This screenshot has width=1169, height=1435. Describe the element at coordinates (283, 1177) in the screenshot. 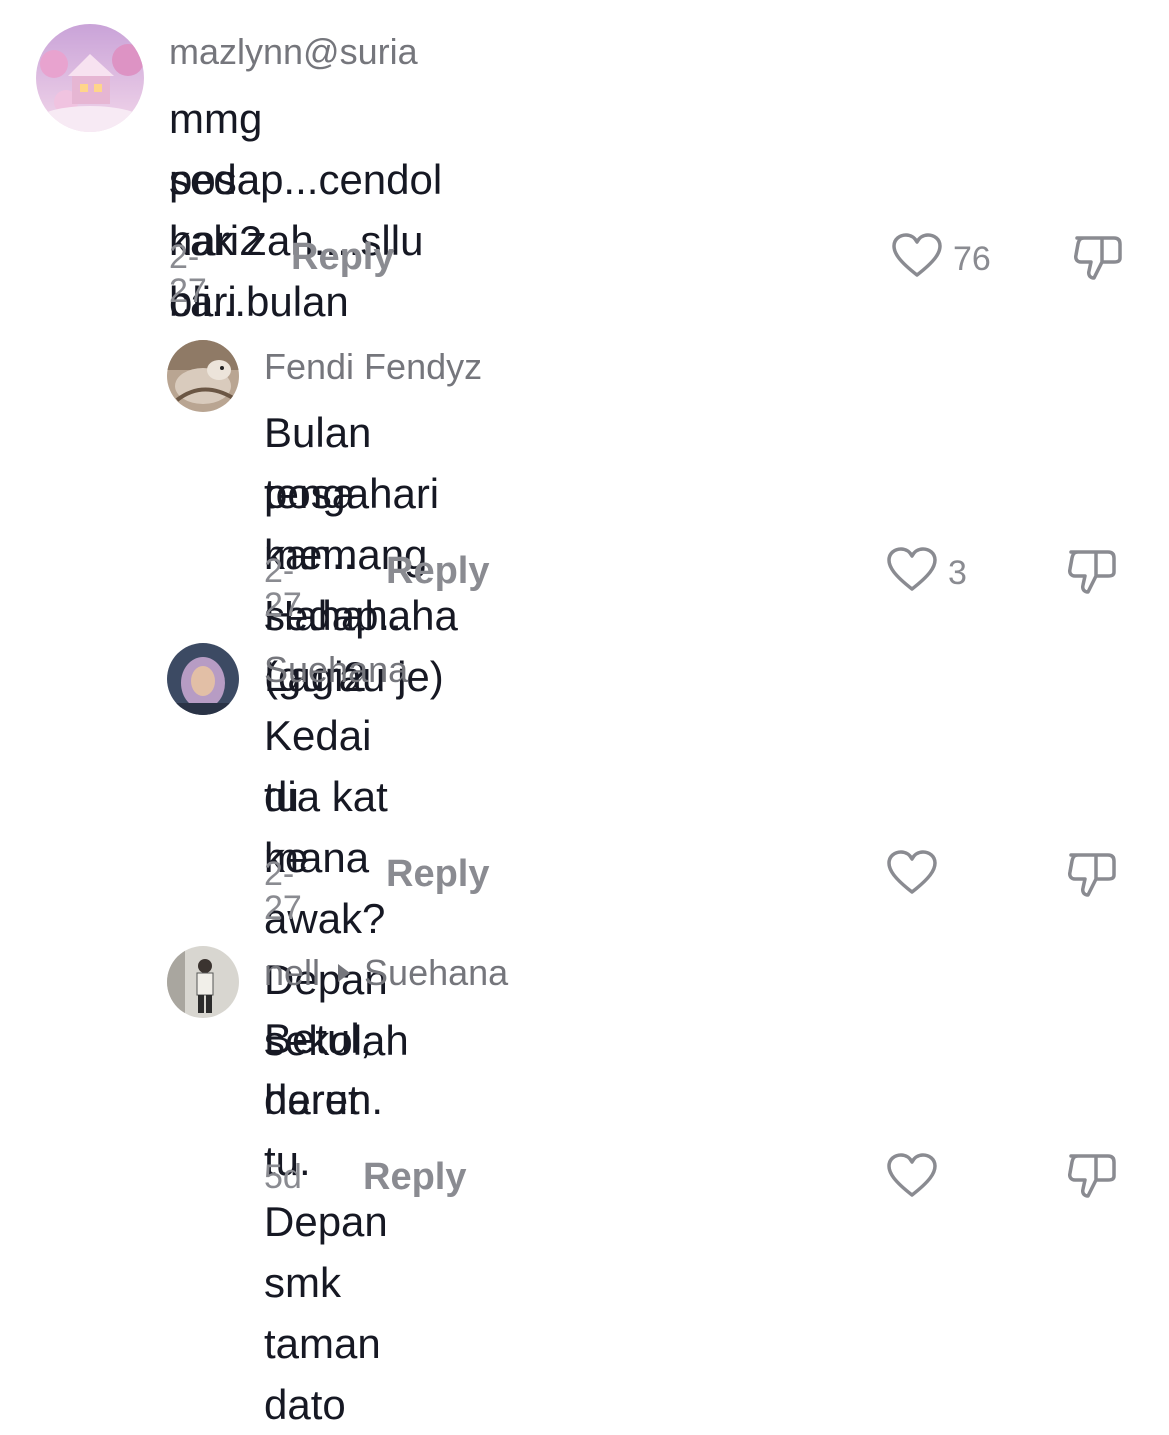

I see `comment-date: 5d` at that location.